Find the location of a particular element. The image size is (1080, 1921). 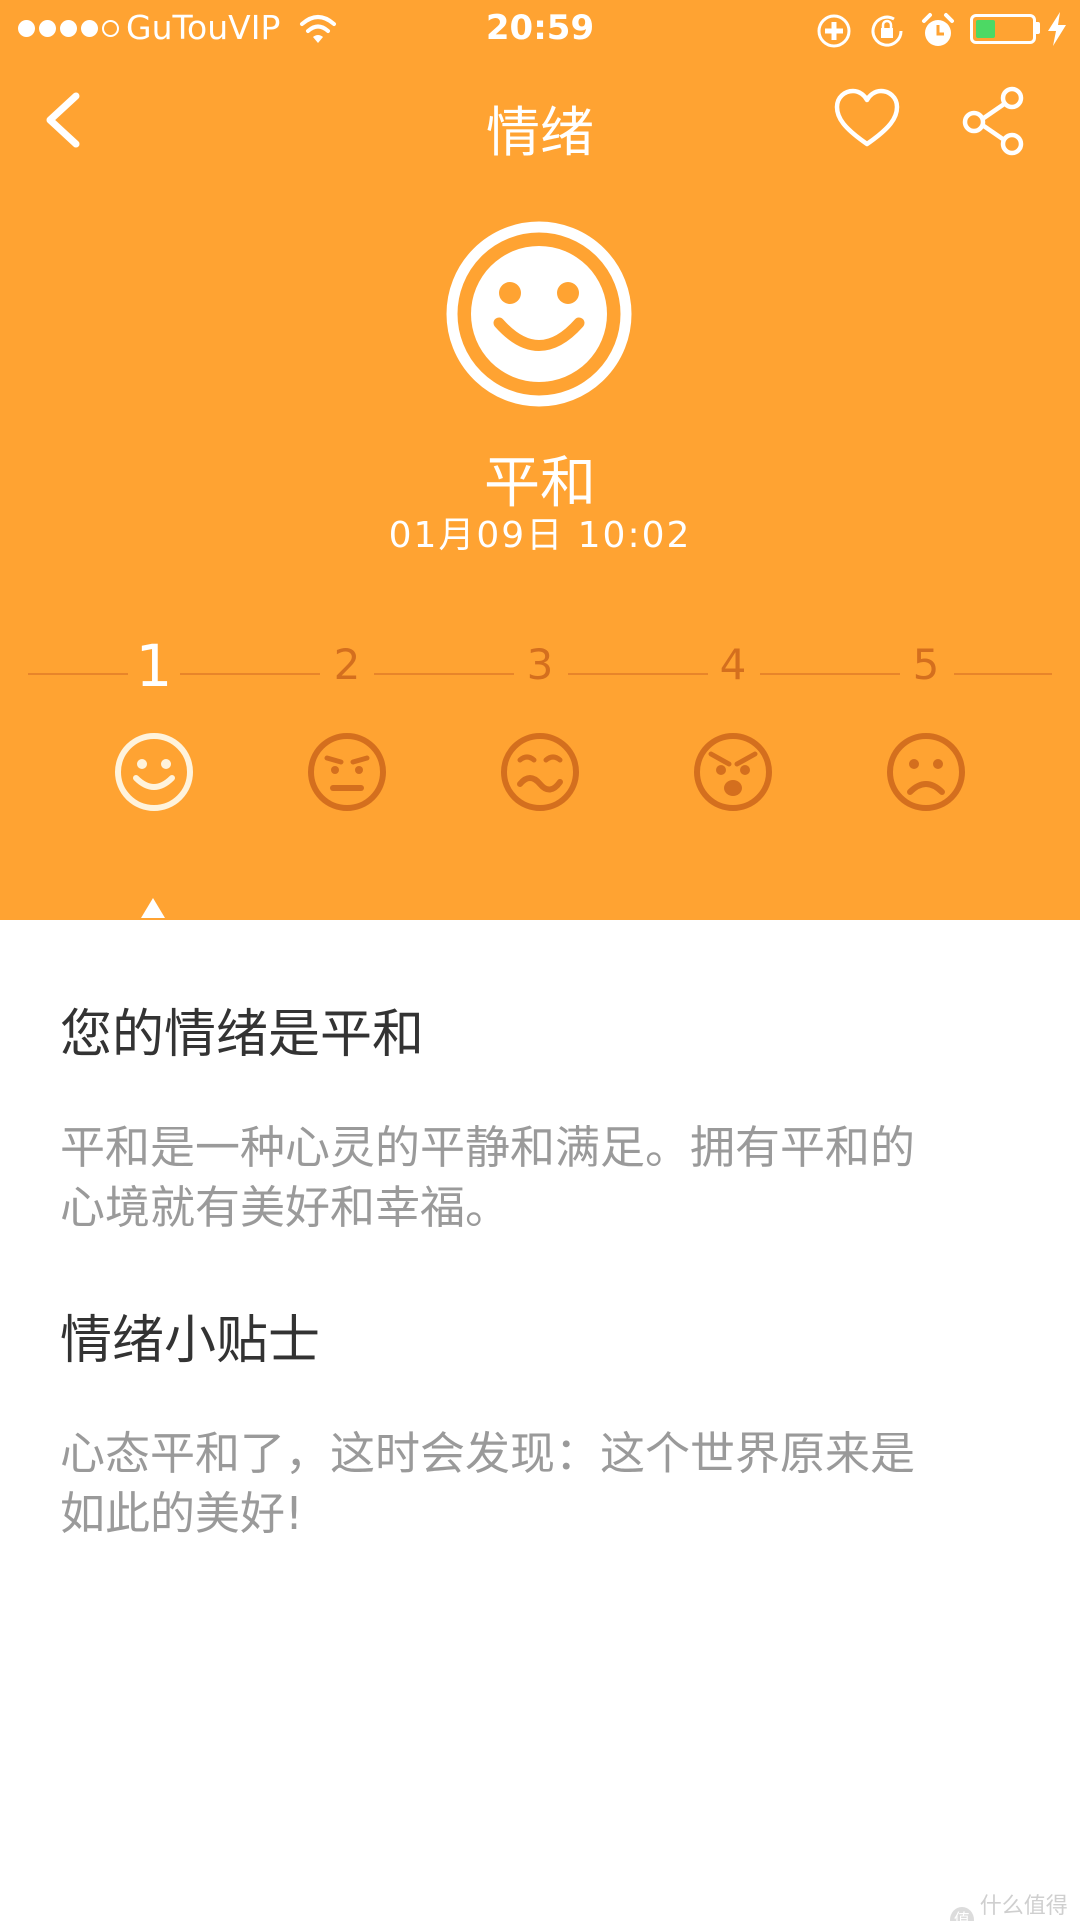

status-time: 20:59 is located at coordinates (540, 28).